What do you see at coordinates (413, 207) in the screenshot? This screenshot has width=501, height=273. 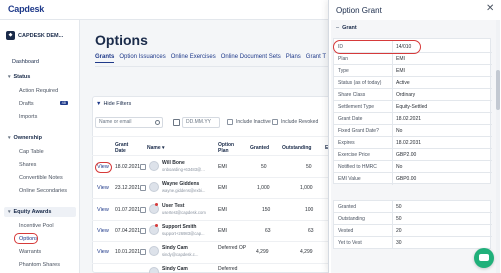 I see `amount-row-granted: Granted 50` at bounding box center [413, 207].